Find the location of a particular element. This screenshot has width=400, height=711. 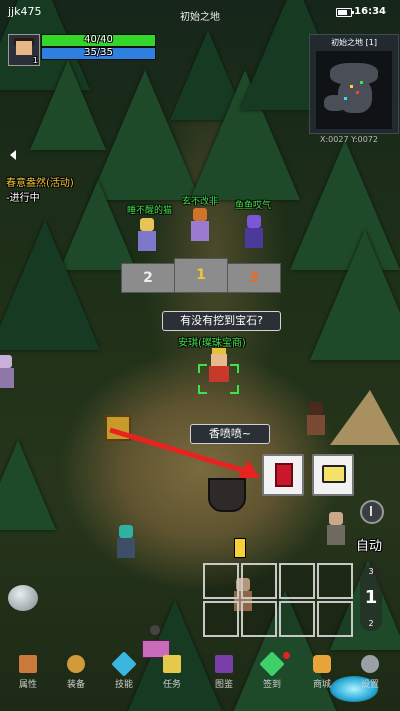

player-character is located at coordinates (219, 366).